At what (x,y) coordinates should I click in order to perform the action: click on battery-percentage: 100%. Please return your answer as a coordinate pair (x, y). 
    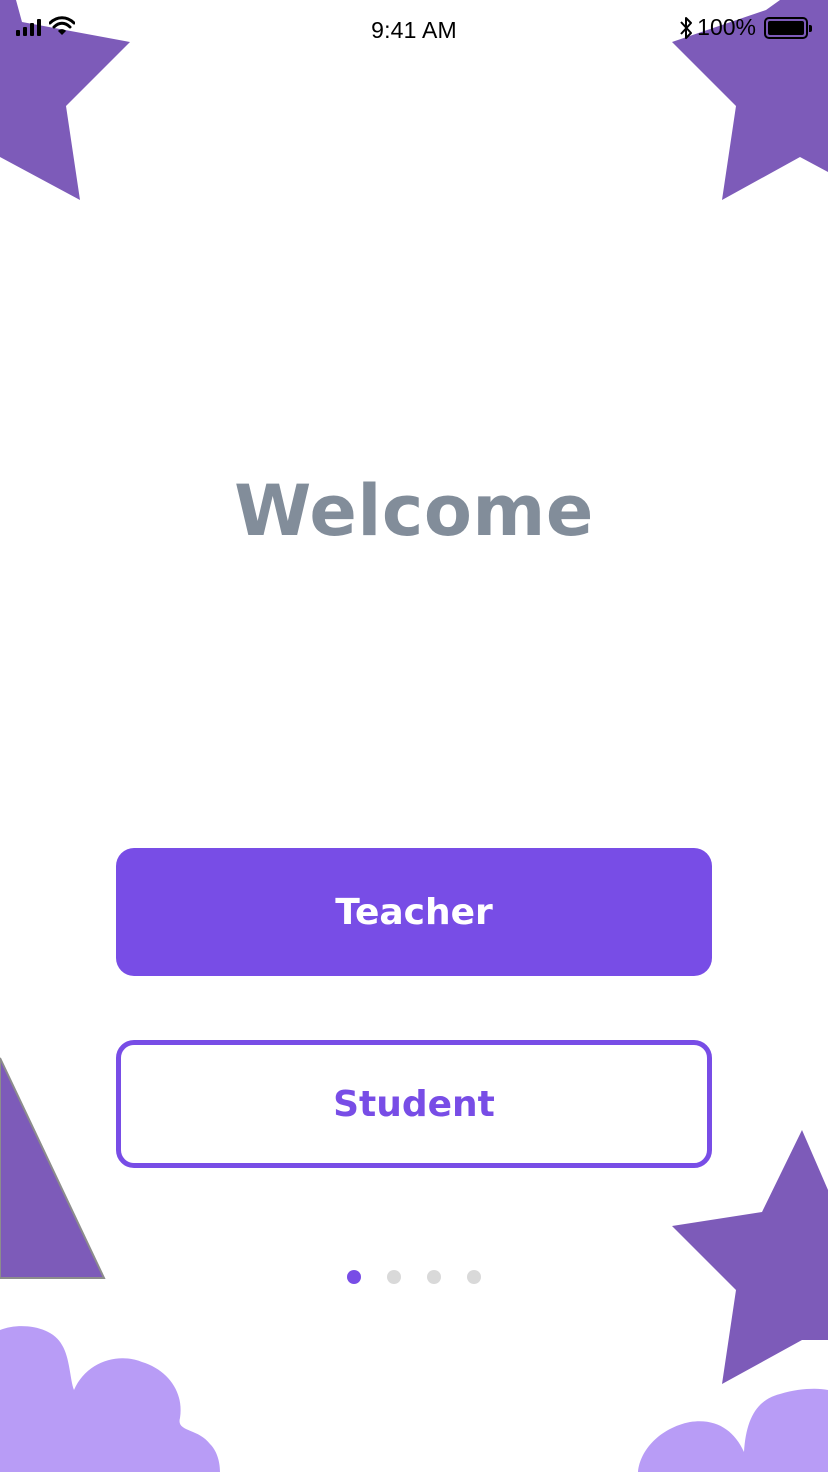
    Looking at the image, I should click on (726, 27).